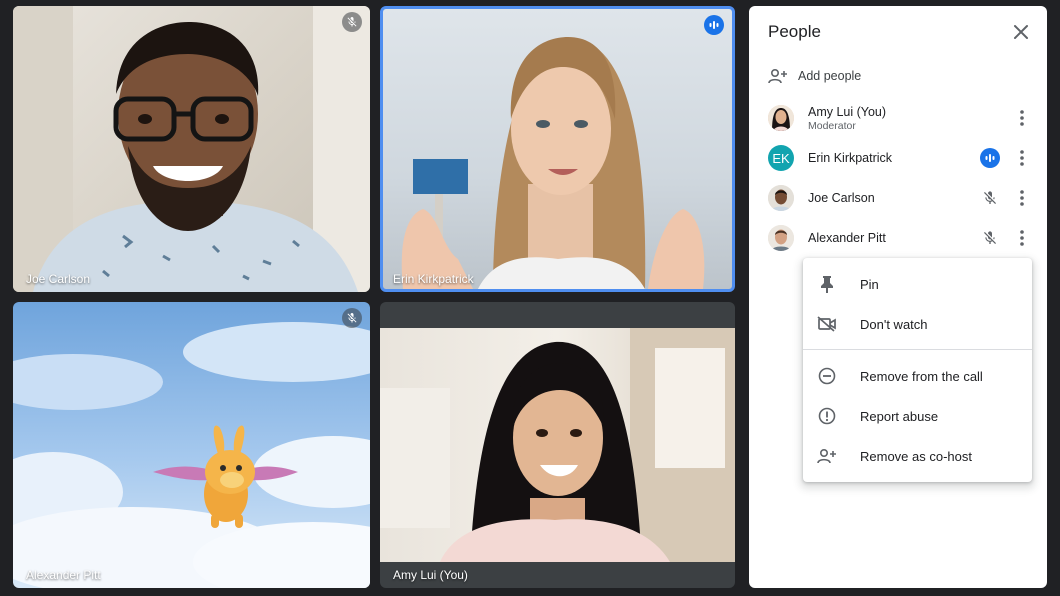 This screenshot has width=1060, height=596. What do you see at coordinates (917, 456) in the screenshot?
I see `menu-item-remove-co-host: Remove as co-host` at bounding box center [917, 456].